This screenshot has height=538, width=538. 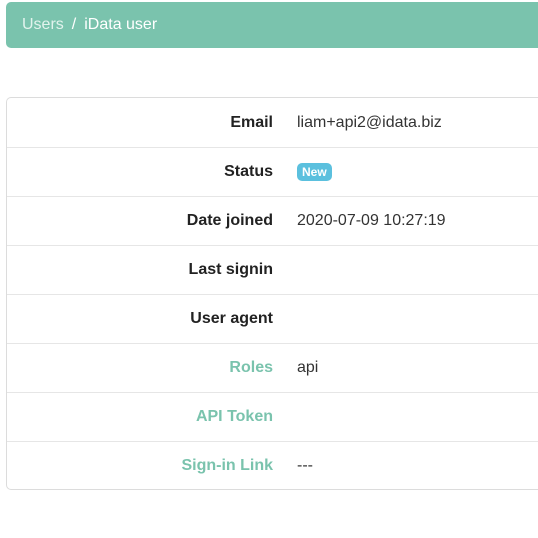 What do you see at coordinates (229, 220) in the screenshot?
I see `date-joined-label: Date joined` at bounding box center [229, 220].